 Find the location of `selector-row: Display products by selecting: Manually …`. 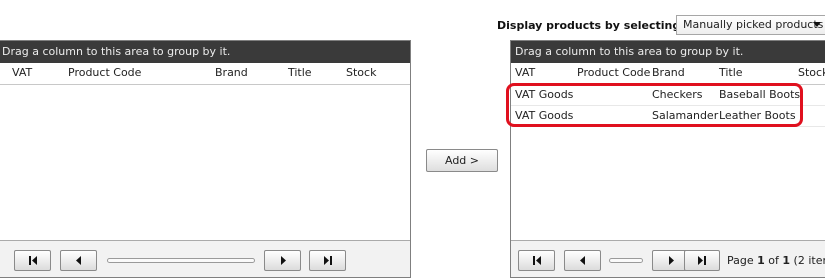

selector-row: Display products by selecting: Manually … is located at coordinates (412, 20).